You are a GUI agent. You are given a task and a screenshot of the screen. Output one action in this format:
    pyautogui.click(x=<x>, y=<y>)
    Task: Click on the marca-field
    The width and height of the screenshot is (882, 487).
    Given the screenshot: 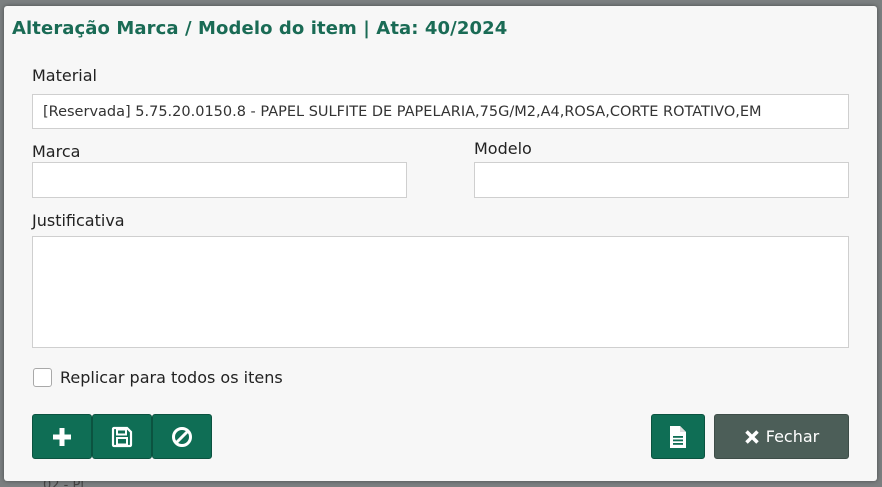 What is the action you would take?
    pyautogui.click(x=219, y=180)
    